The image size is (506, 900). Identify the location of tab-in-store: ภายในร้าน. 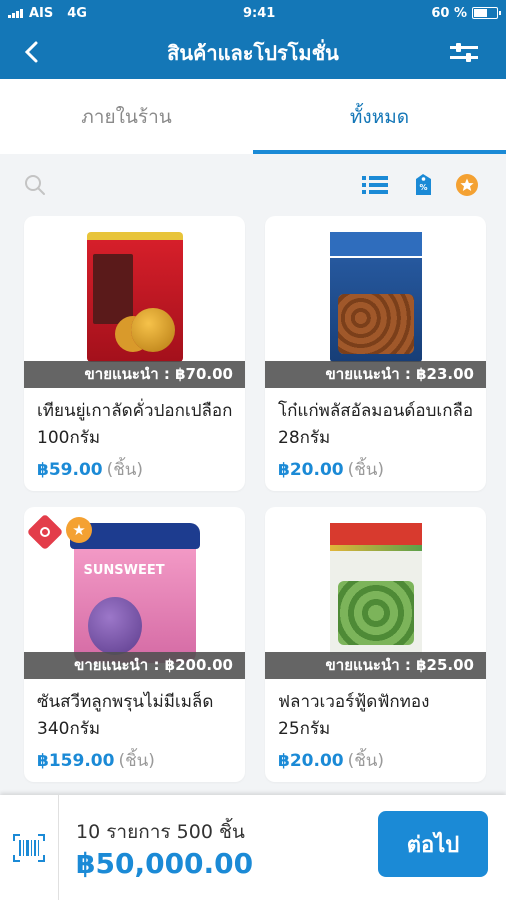
(126, 116).